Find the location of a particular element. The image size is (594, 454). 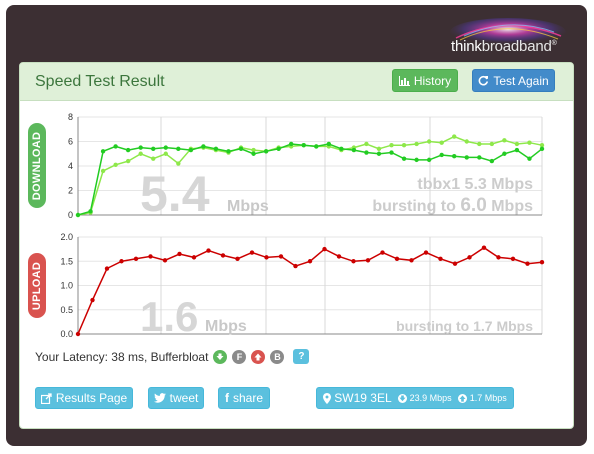

external-link-icon is located at coordinates (46, 398).